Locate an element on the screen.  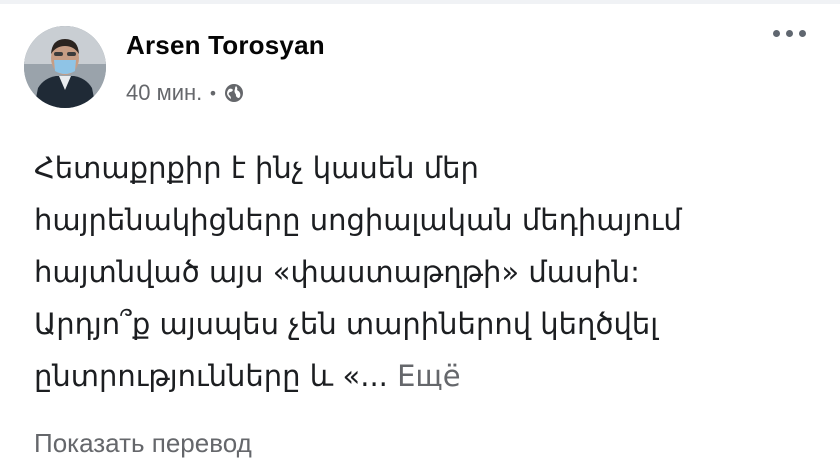
avatar-image is located at coordinates (65, 67).